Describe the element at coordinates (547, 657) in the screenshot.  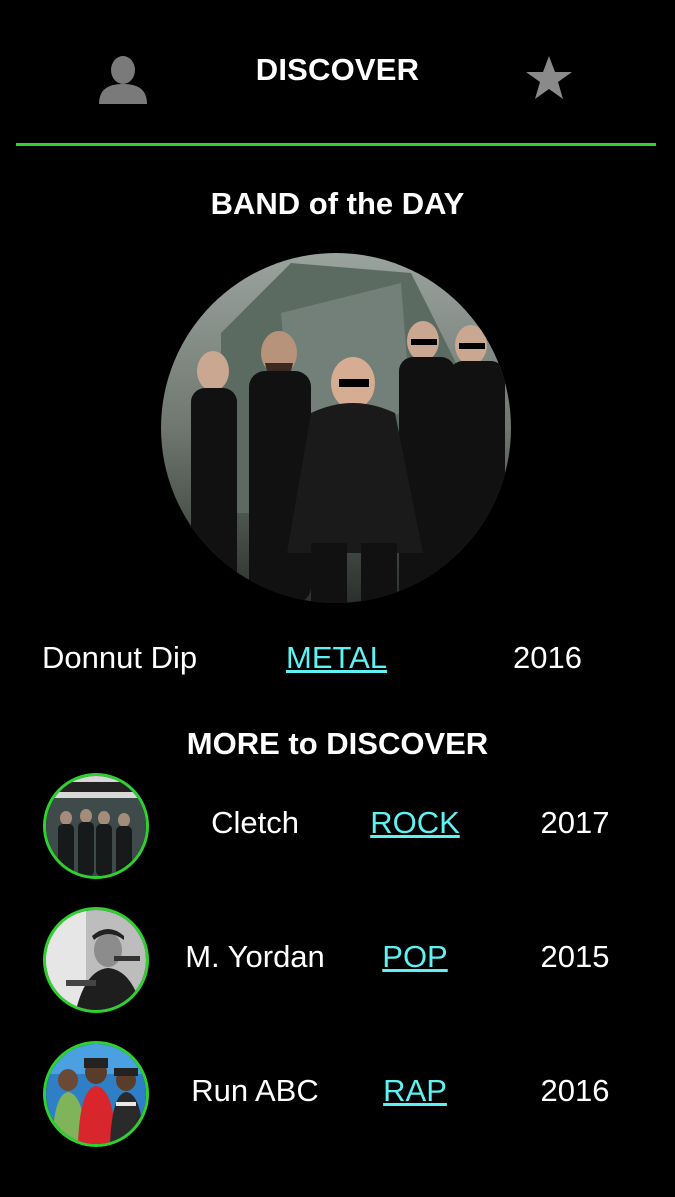
I see `band-of-day-year: 2016` at that location.